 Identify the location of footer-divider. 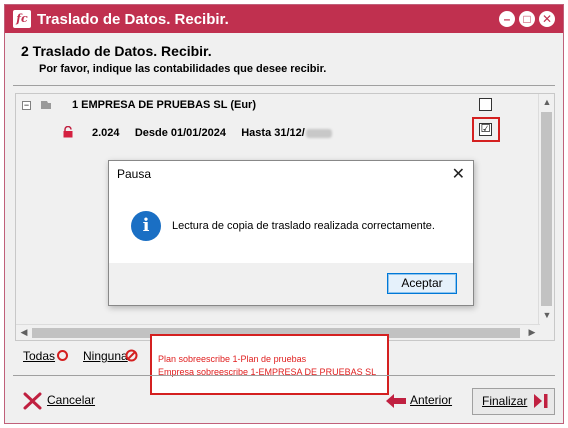
(284, 375).